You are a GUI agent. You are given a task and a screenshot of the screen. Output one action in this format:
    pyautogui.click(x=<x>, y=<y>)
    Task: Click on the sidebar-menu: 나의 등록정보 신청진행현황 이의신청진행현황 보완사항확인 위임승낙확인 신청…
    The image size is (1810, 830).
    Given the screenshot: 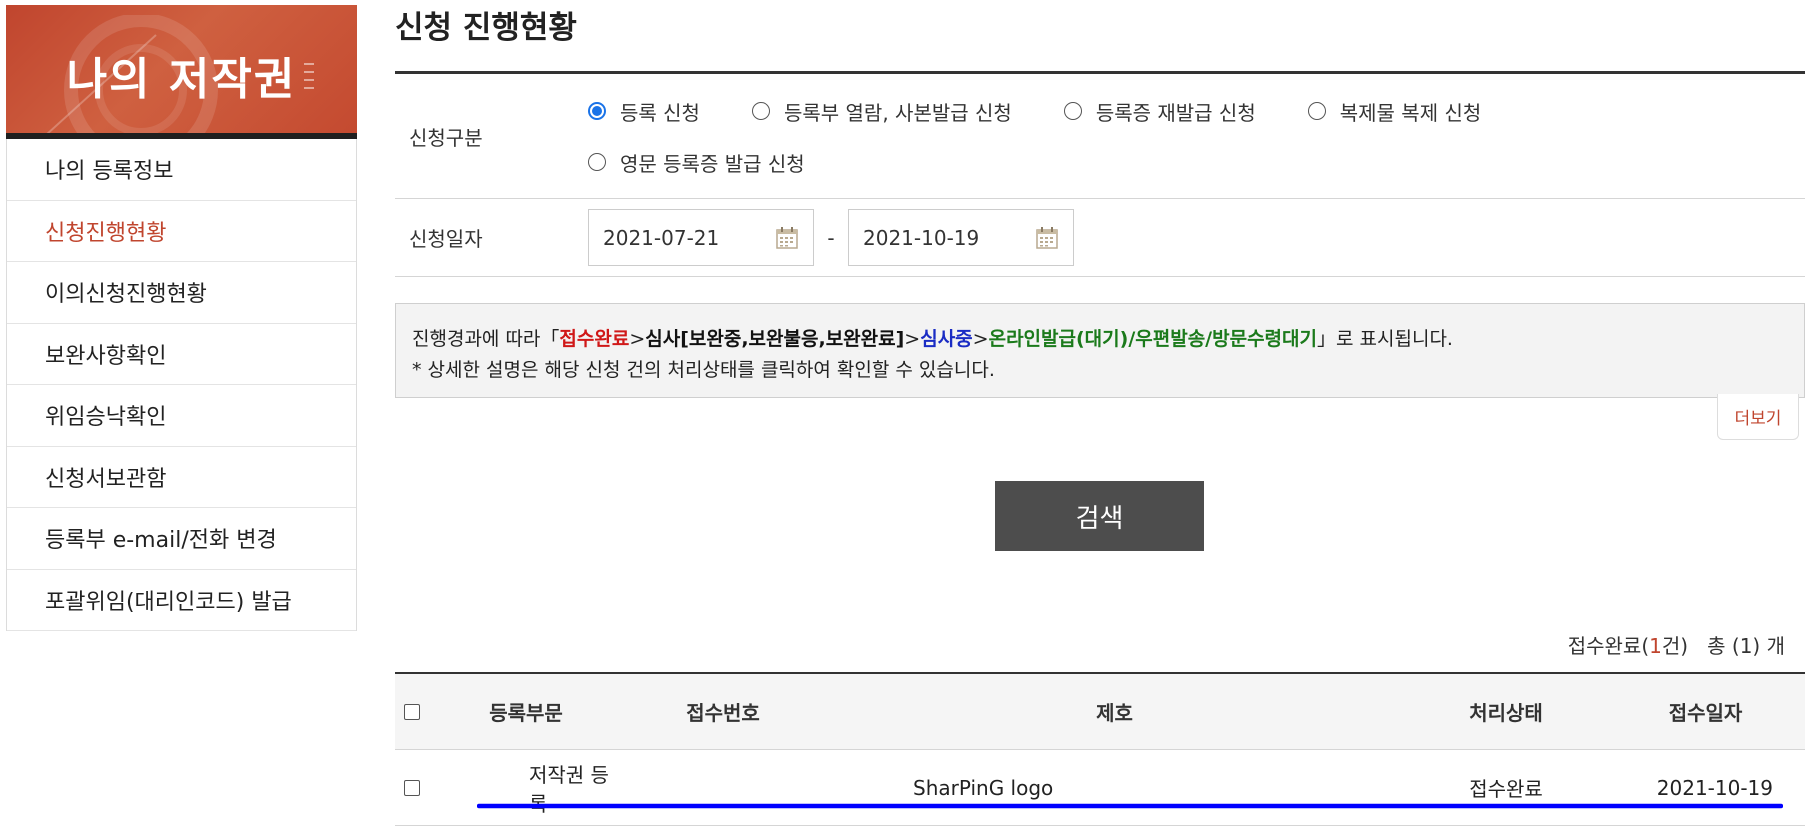 What is the action you would take?
    pyautogui.click(x=181, y=385)
    